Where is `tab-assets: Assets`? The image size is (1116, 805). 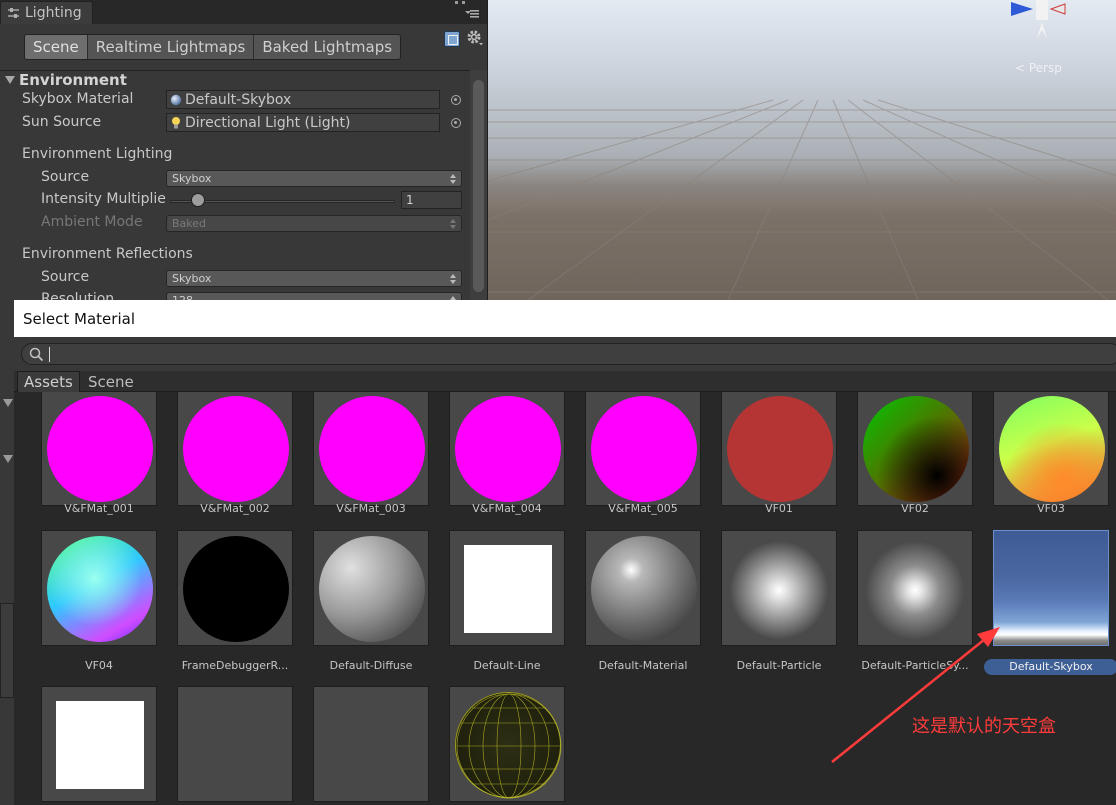 tab-assets: Assets is located at coordinates (48, 381).